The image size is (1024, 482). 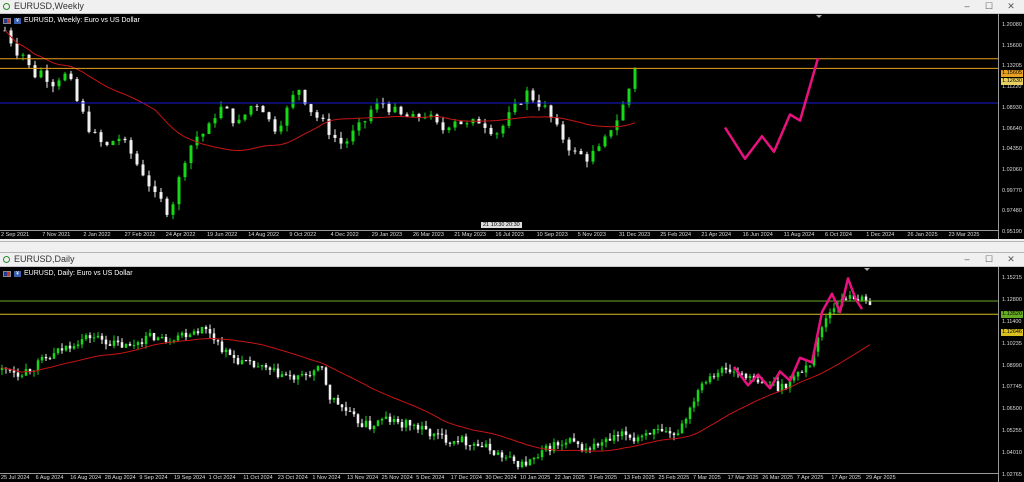 I want to click on date-tick-label: 11 Oct 2024, so click(x=258, y=478).